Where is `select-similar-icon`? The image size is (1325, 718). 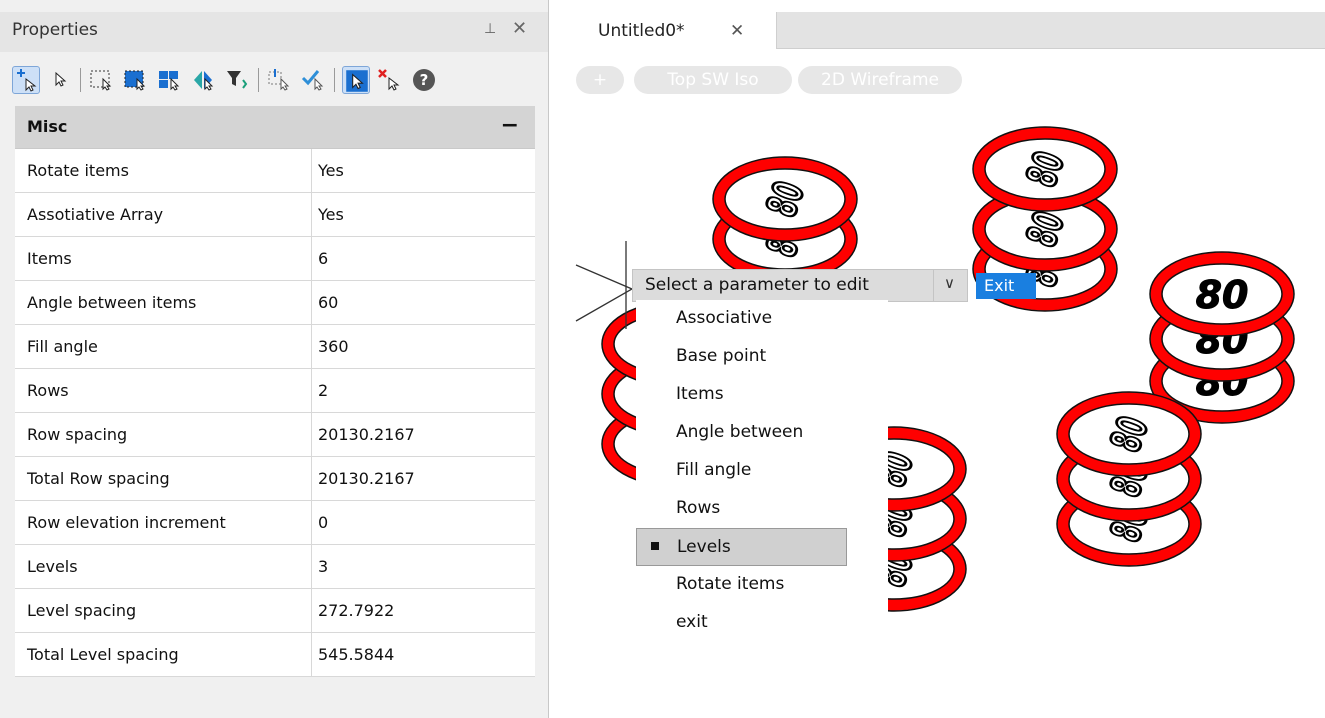 select-similar-icon is located at coordinates (204, 80).